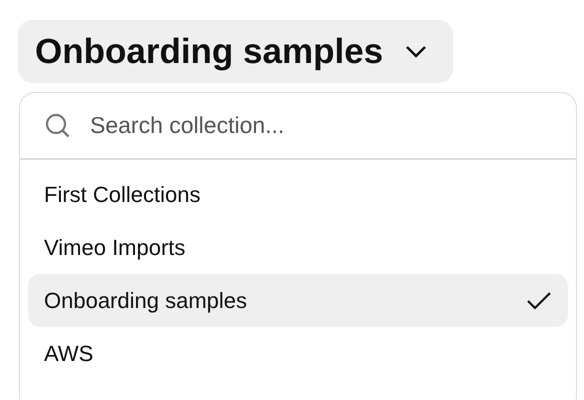 The image size is (584, 400). I want to click on collection-item: Onboarding samples, so click(298, 300).